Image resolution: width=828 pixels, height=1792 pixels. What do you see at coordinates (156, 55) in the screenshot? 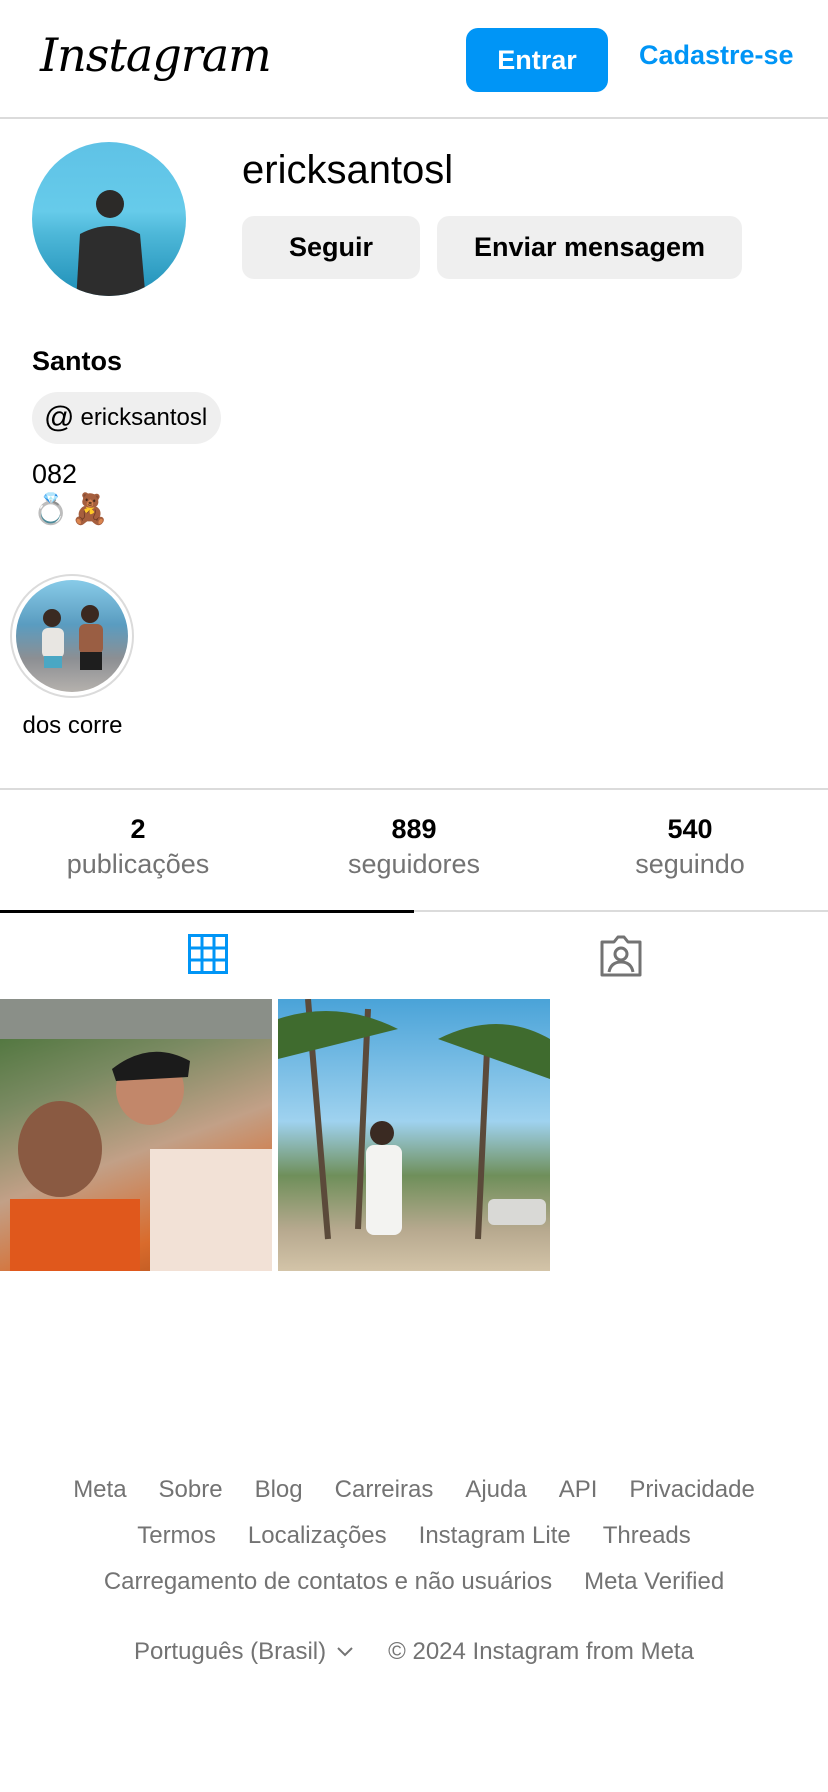
I see `instagram-logo: Instagram` at bounding box center [156, 55].